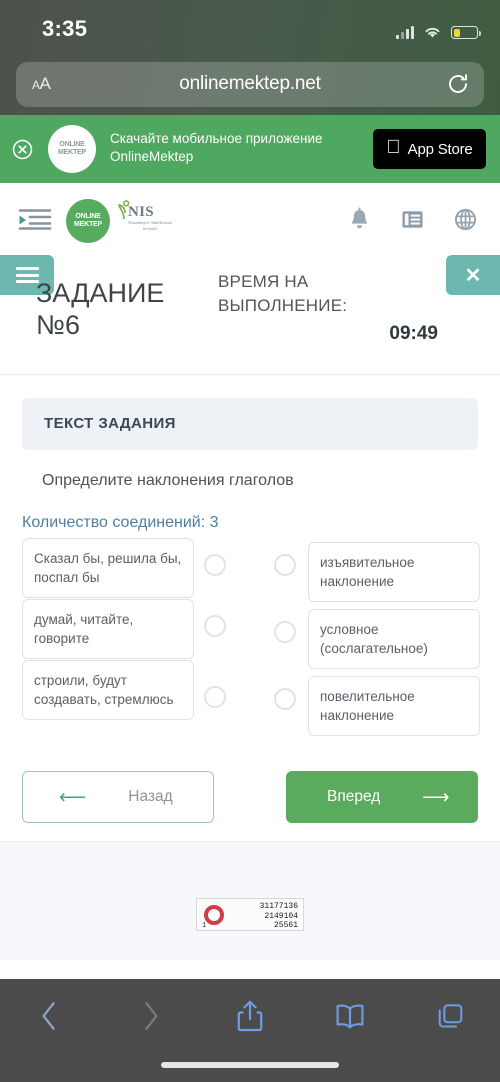  What do you see at coordinates (22, 149) in the screenshot?
I see `close-circle-icon` at bounding box center [22, 149].